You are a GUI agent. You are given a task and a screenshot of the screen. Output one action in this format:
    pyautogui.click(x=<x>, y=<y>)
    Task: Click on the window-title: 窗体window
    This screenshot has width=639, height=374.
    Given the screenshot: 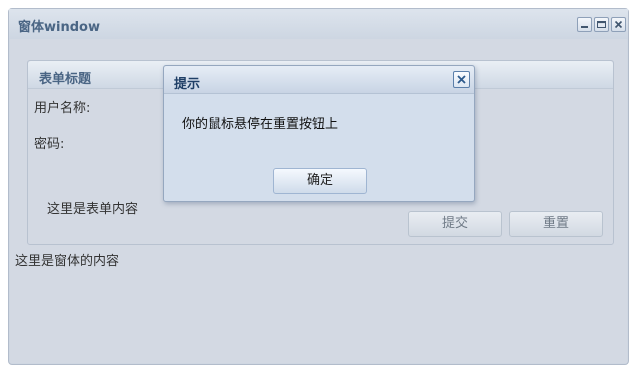 What is the action you would take?
    pyautogui.click(x=59, y=27)
    